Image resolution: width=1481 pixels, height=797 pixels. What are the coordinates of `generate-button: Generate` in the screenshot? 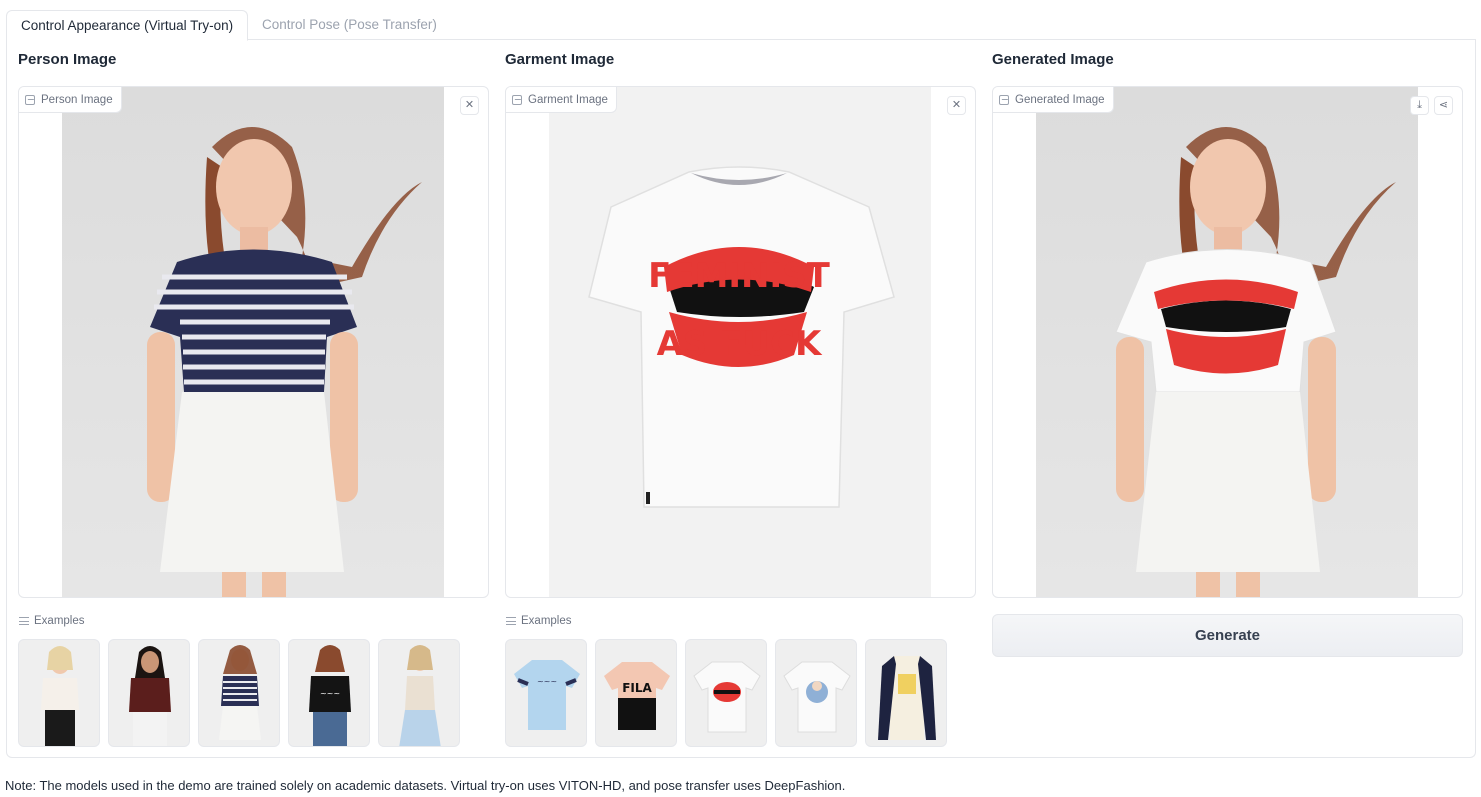 It's located at (1227, 635).